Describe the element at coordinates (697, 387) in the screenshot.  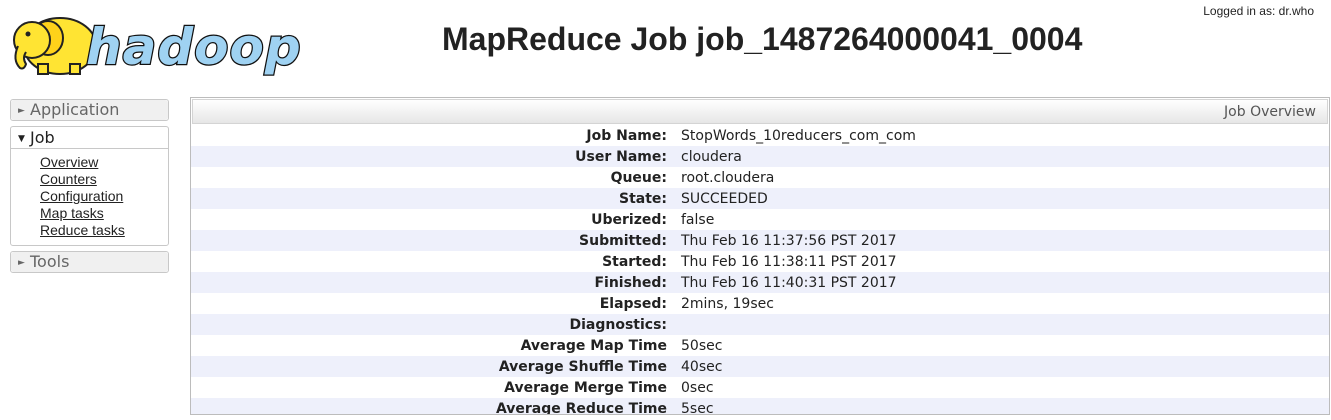
I see `row-value: 0sec` at that location.